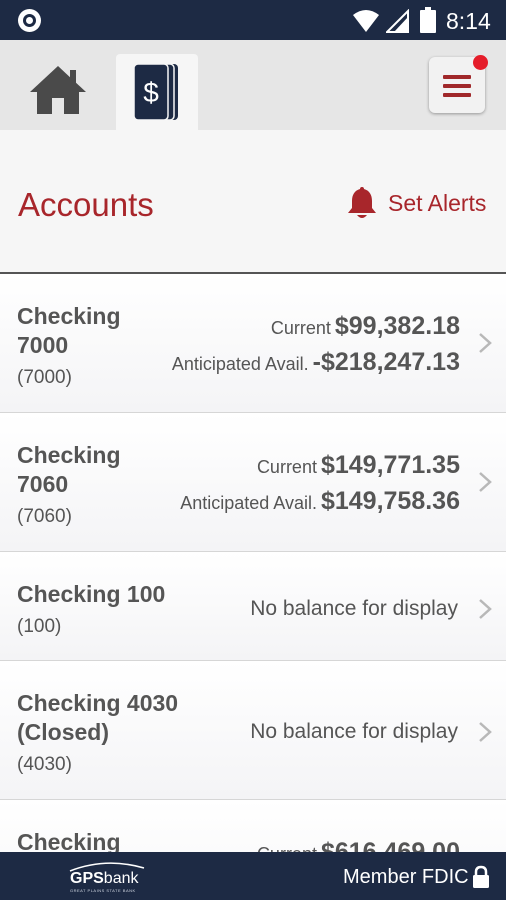 The height and width of the screenshot is (900, 506). What do you see at coordinates (253, 826) in the screenshot?
I see `account-row-checking-partial: Checking Current $616,469.00` at bounding box center [253, 826].